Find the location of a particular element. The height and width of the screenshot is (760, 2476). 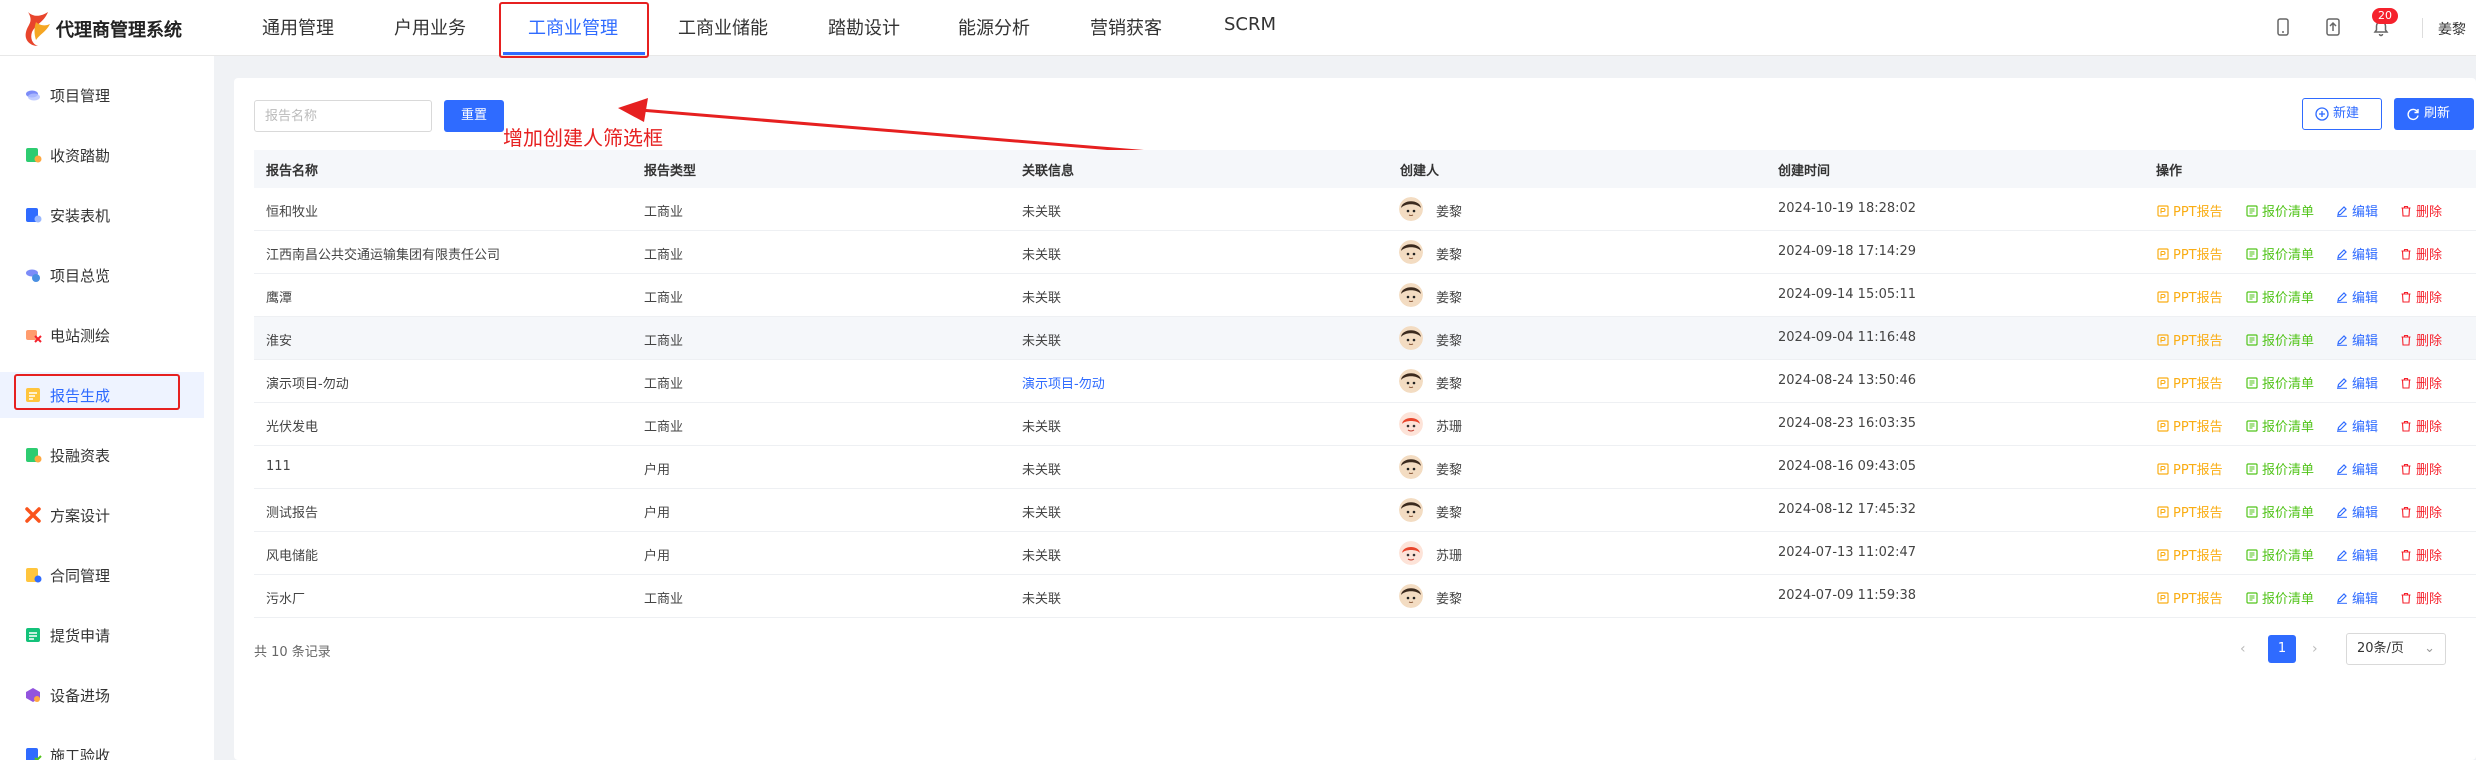

sidebar-item-label: 项目总览 is located at coordinates (80, 276).